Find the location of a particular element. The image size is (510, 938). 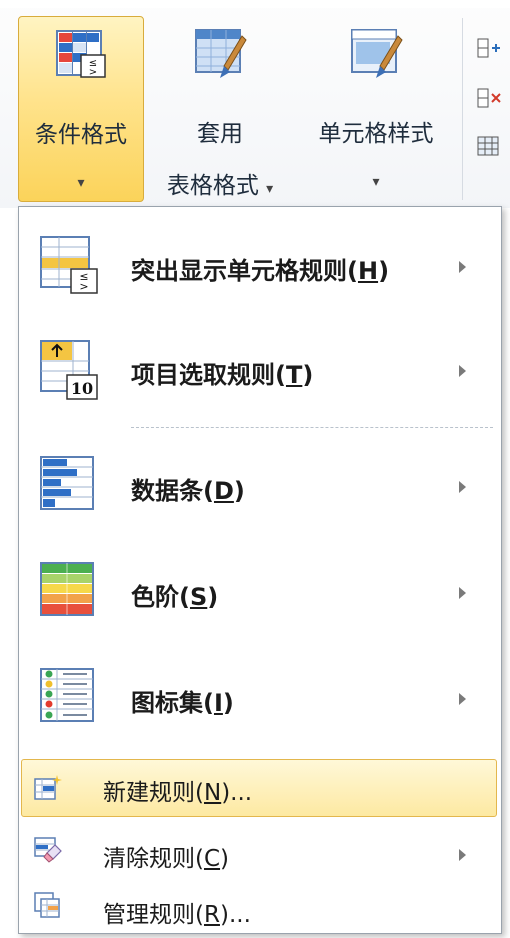

menu-item-highlight-cells-rules: ≤ > 突出显示单元格规则(H) is located at coordinates (260, 266).